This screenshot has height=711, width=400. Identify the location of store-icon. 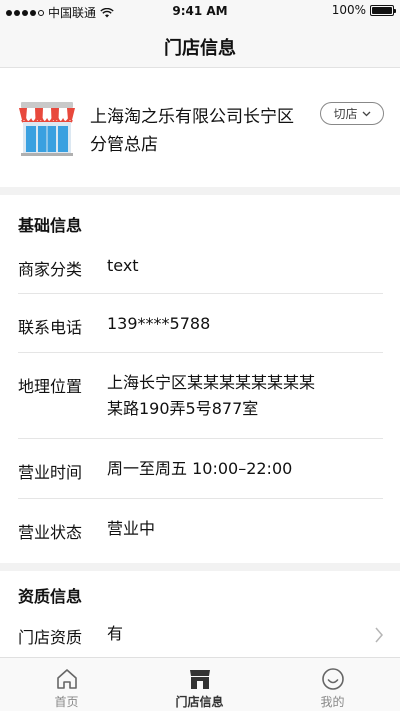
(199, 679).